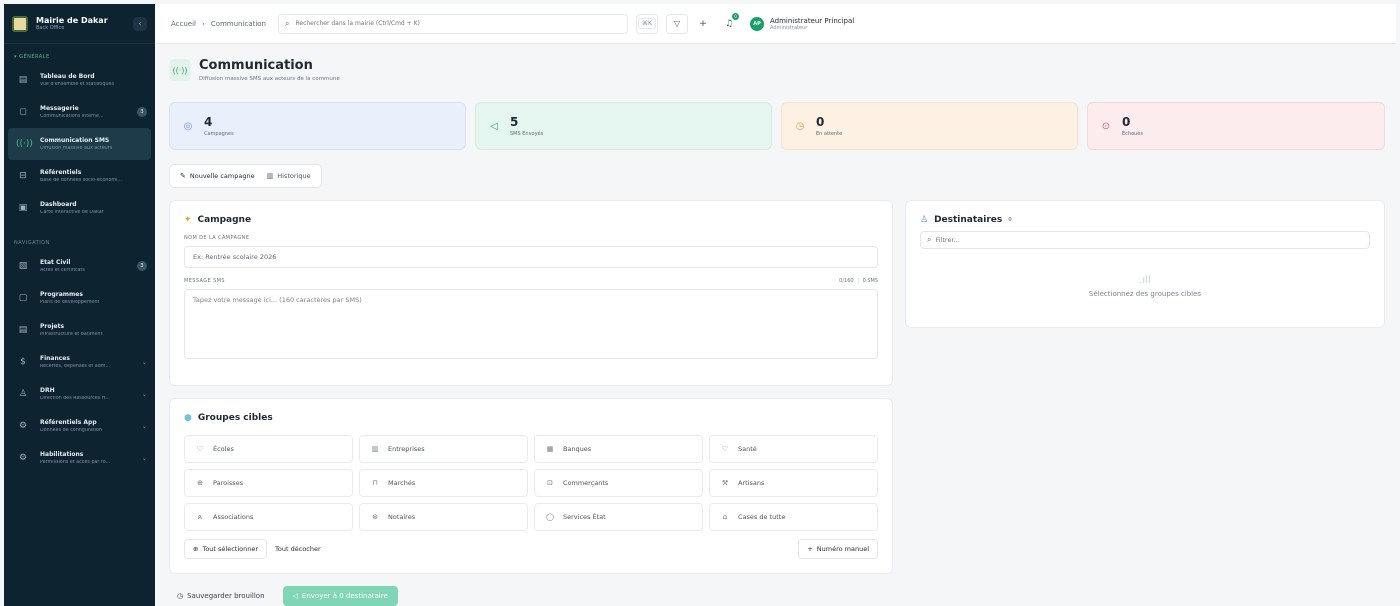 This screenshot has width=1400, height=606. I want to click on building-icon: ▥, so click(375, 449).